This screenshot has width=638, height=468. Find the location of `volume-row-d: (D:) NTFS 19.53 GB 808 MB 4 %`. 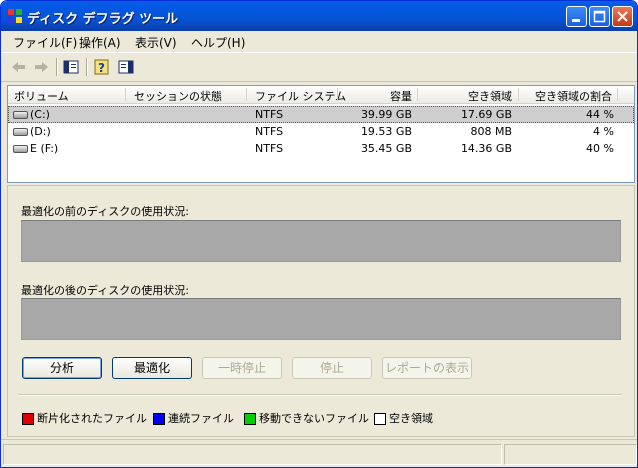

volume-row-d: (D:) NTFS 19.53 GB 808 MB 4 % is located at coordinates (321, 131).